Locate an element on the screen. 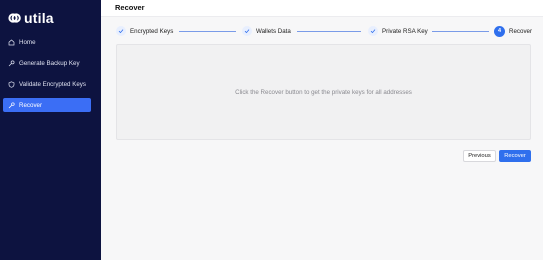 The image size is (543, 260). step-recover: 4 Recover is located at coordinates (513, 31).